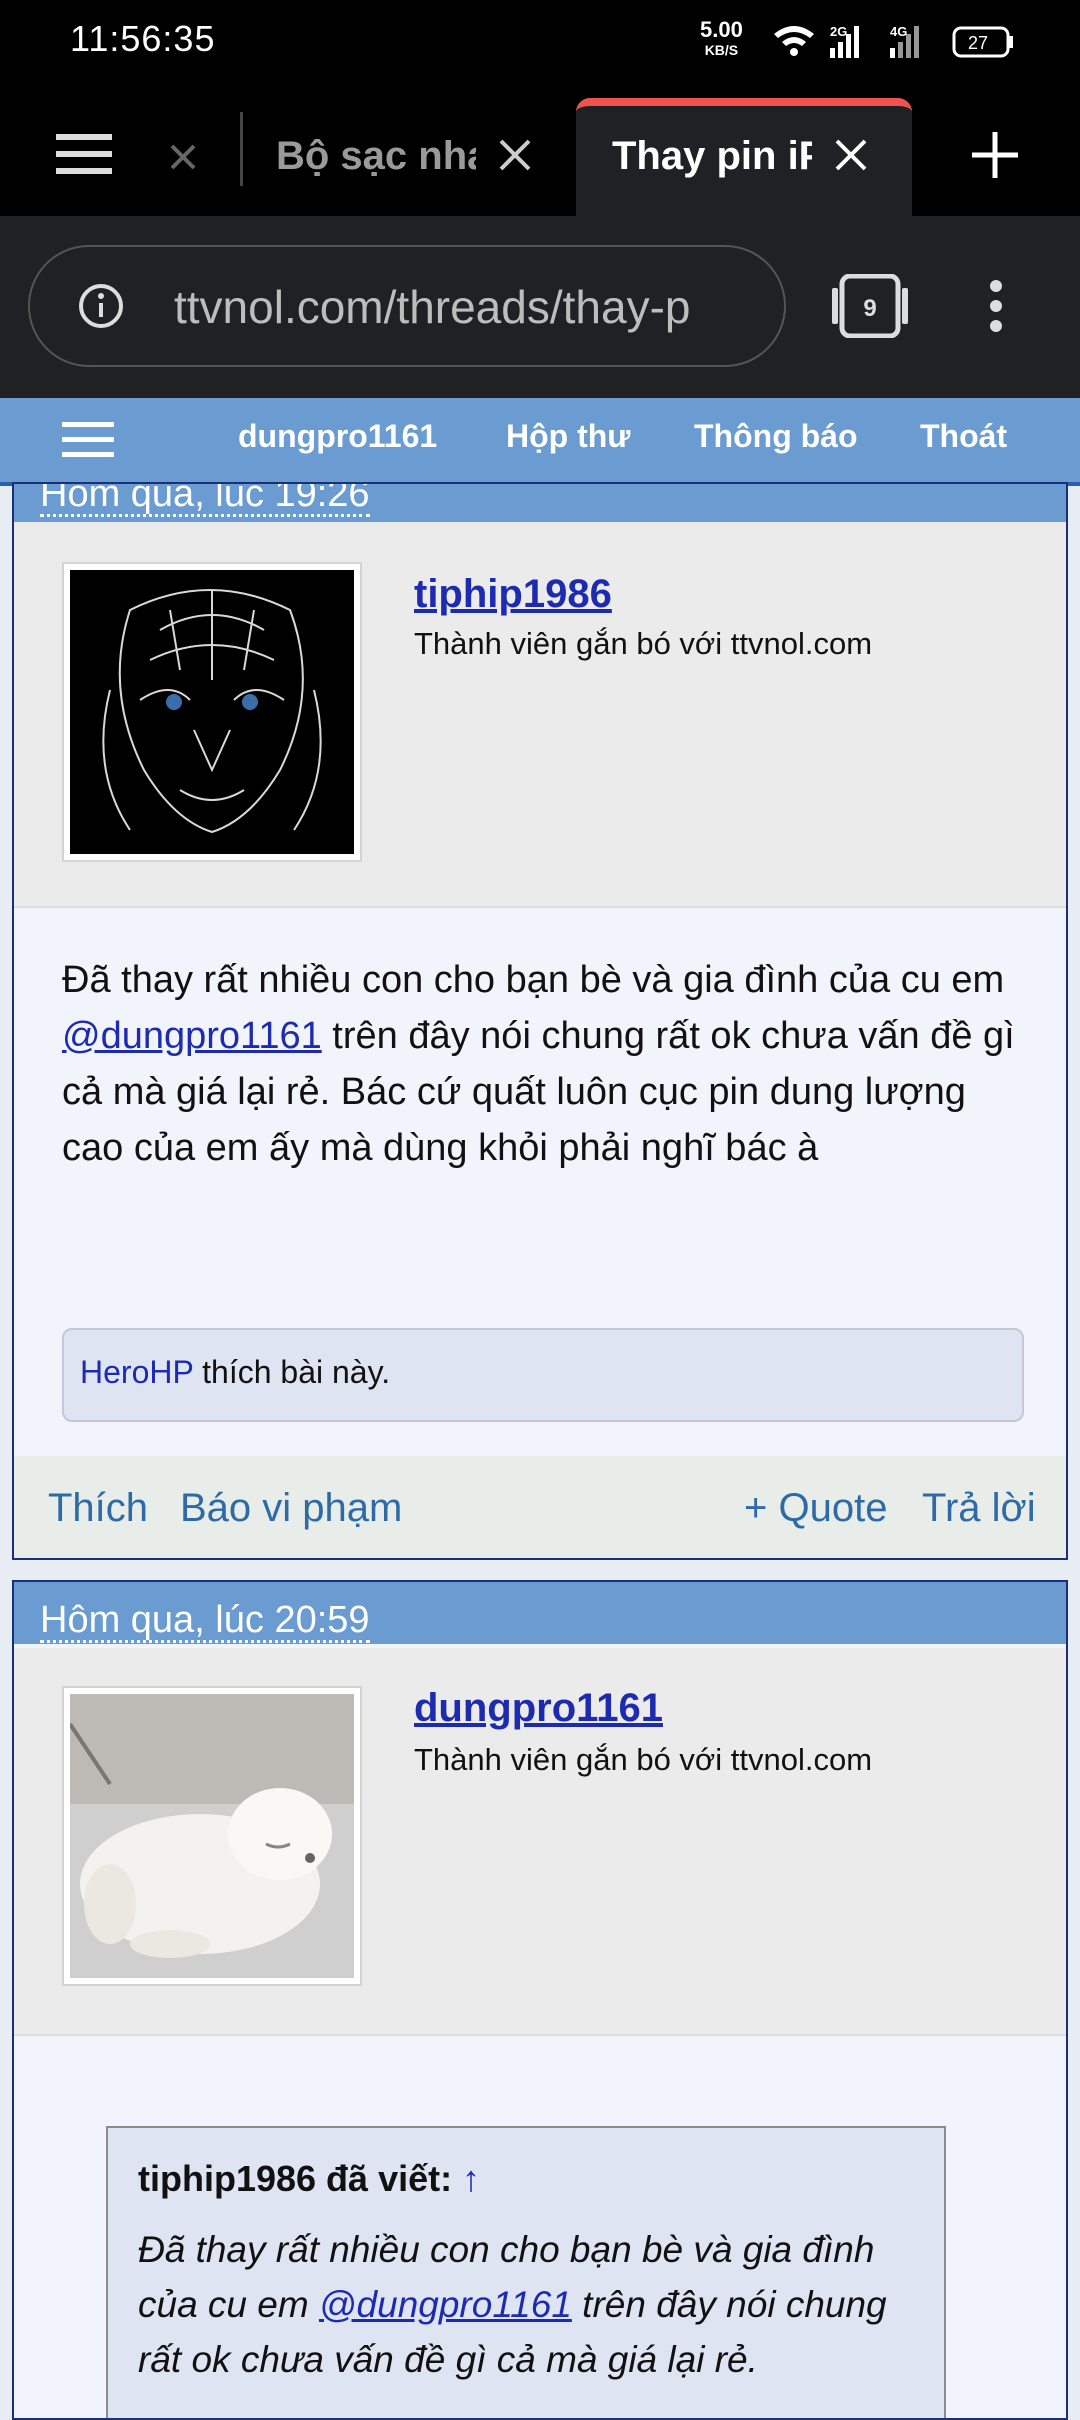 This screenshot has width=1080, height=2420. Describe the element at coordinates (376, 156) in the screenshot. I see `tab-label: Bộ sạc nha` at that location.